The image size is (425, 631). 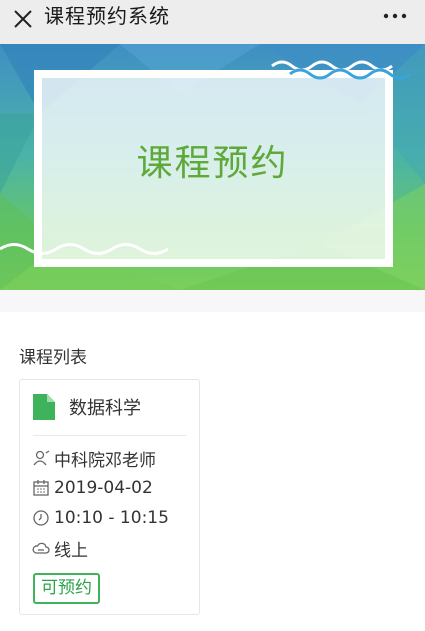 I want to click on location-row: 线上, so click(x=60, y=548).